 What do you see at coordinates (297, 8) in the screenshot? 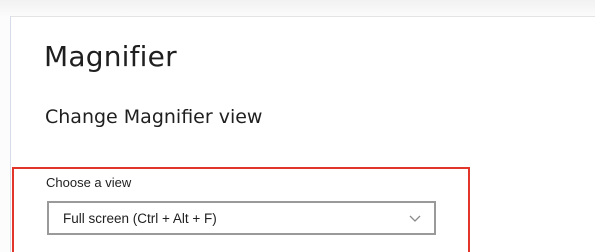
I see `window-top-edge` at bounding box center [297, 8].